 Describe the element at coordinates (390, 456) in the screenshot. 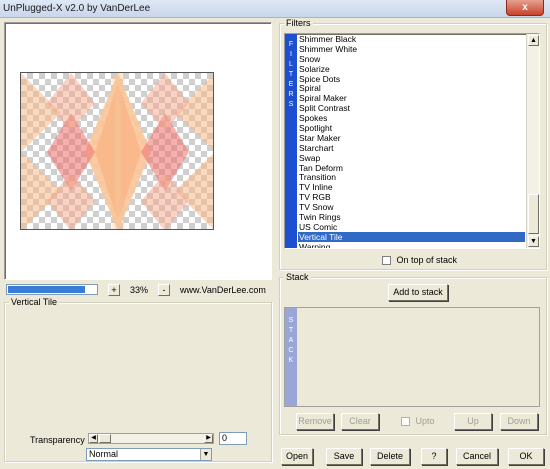

I see `delete-button: Delete` at that location.